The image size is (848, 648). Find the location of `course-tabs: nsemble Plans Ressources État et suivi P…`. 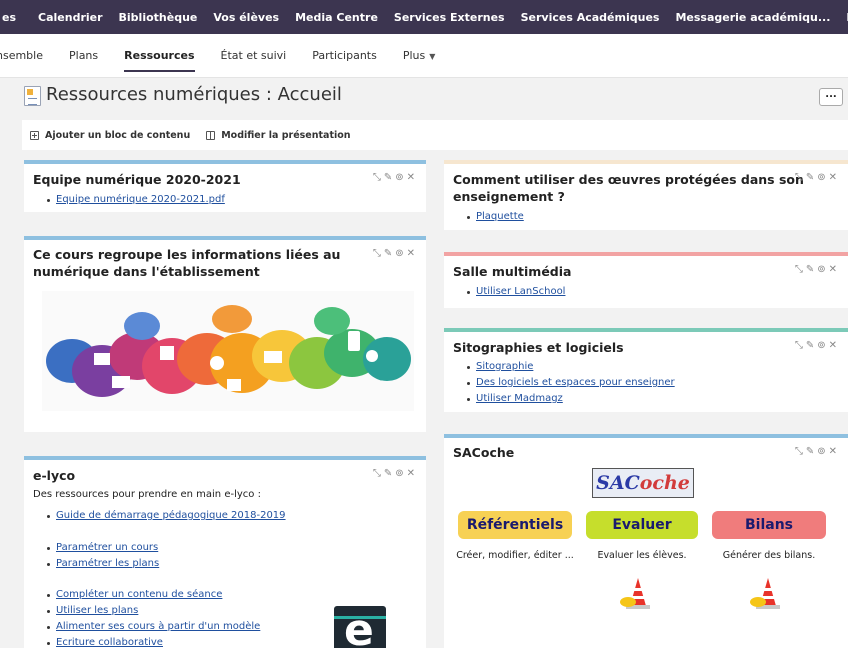

course-tabs: nsemble Plans Ressources État et suivi P… is located at coordinates (424, 56).